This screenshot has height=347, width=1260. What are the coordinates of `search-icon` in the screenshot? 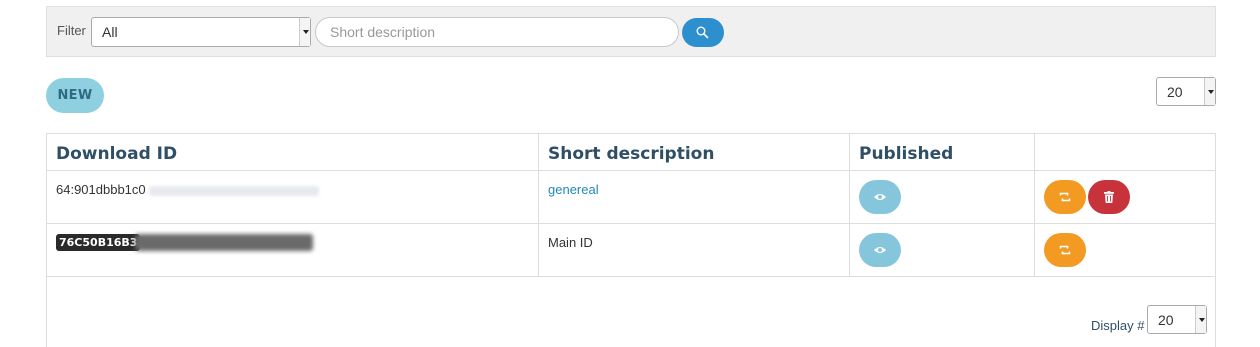 It's located at (702, 32).